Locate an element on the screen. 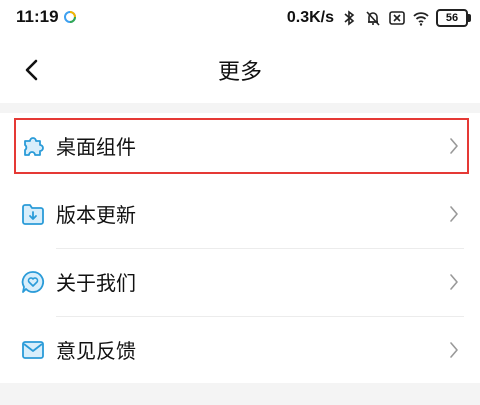 The height and width of the screenshot is (405, 480). mute-bell-icon is located at coordinates (373, 18).